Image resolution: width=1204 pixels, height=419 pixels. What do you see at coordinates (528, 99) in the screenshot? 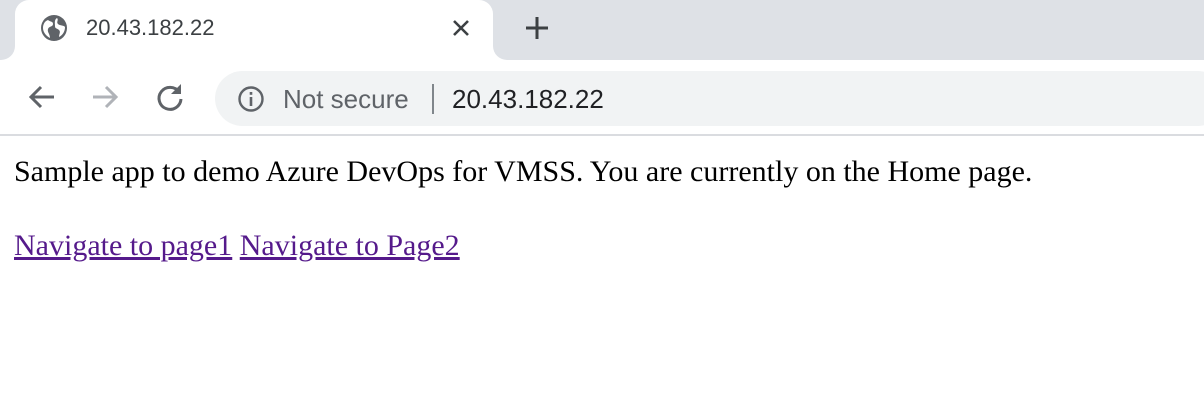
I see `url-text: 20.43.182.22` at bounding box center [528, 99].